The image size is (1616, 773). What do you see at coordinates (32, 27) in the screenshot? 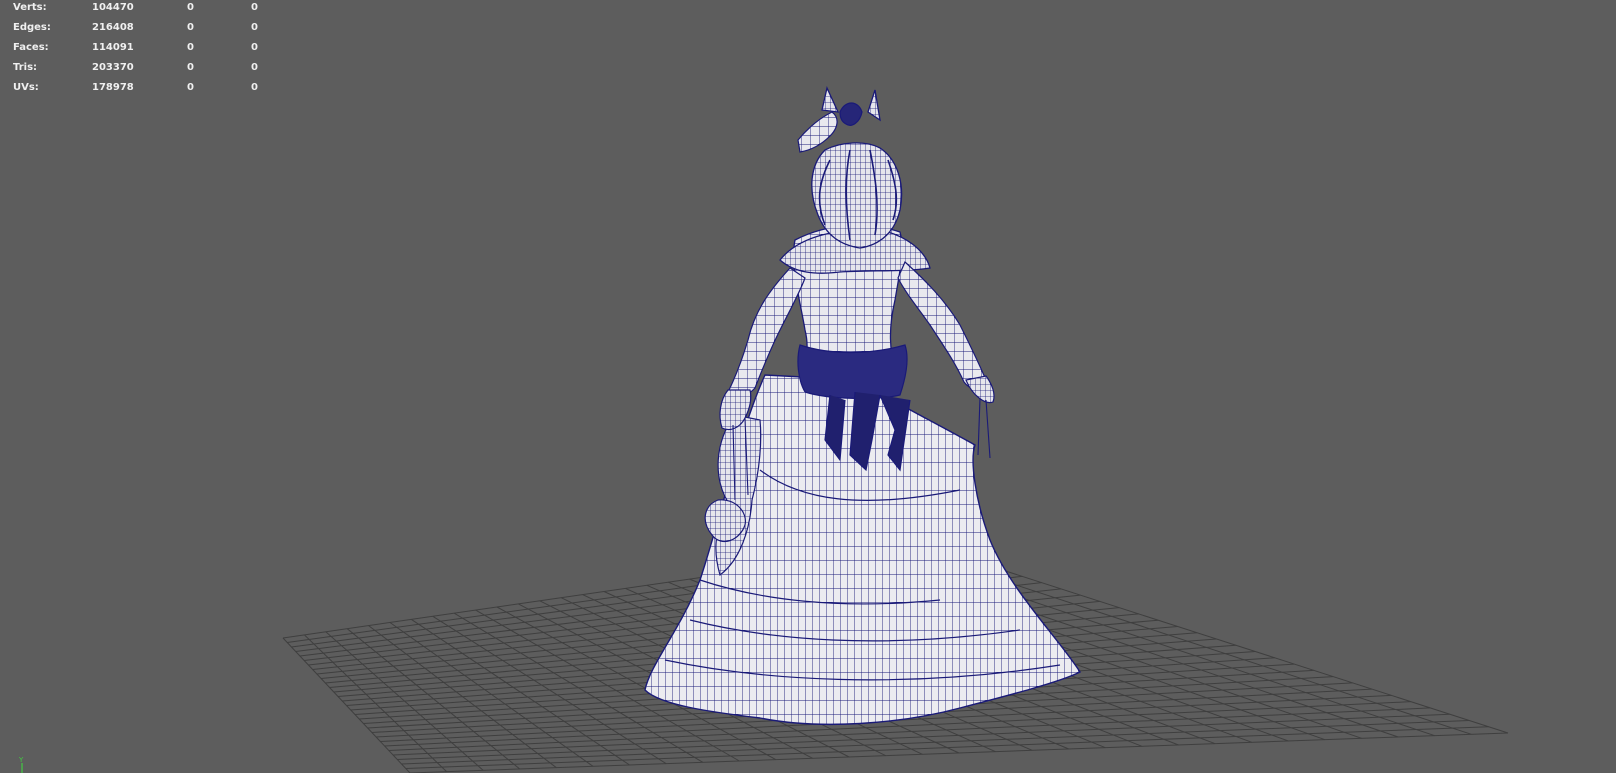
I see `hud-stat-label: Edges:` at bounding box center [32, 27].